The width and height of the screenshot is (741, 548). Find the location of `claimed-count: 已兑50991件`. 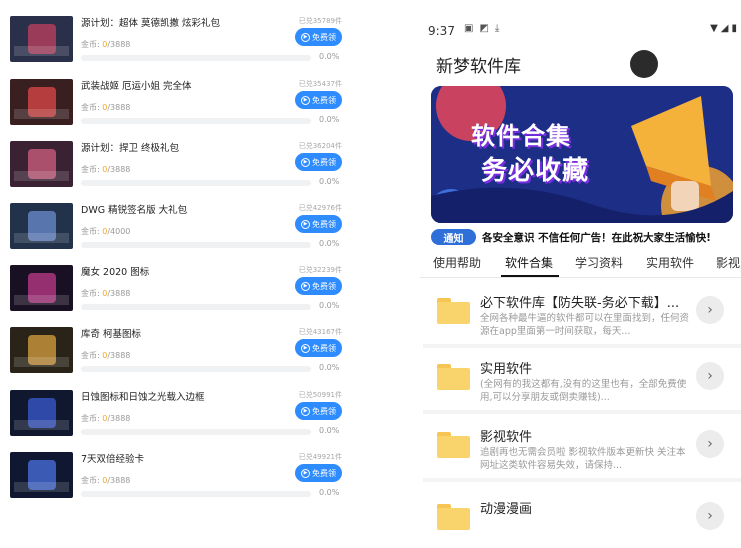

claimed-count: 已兑50991件 is located at coordinates (320, 395).